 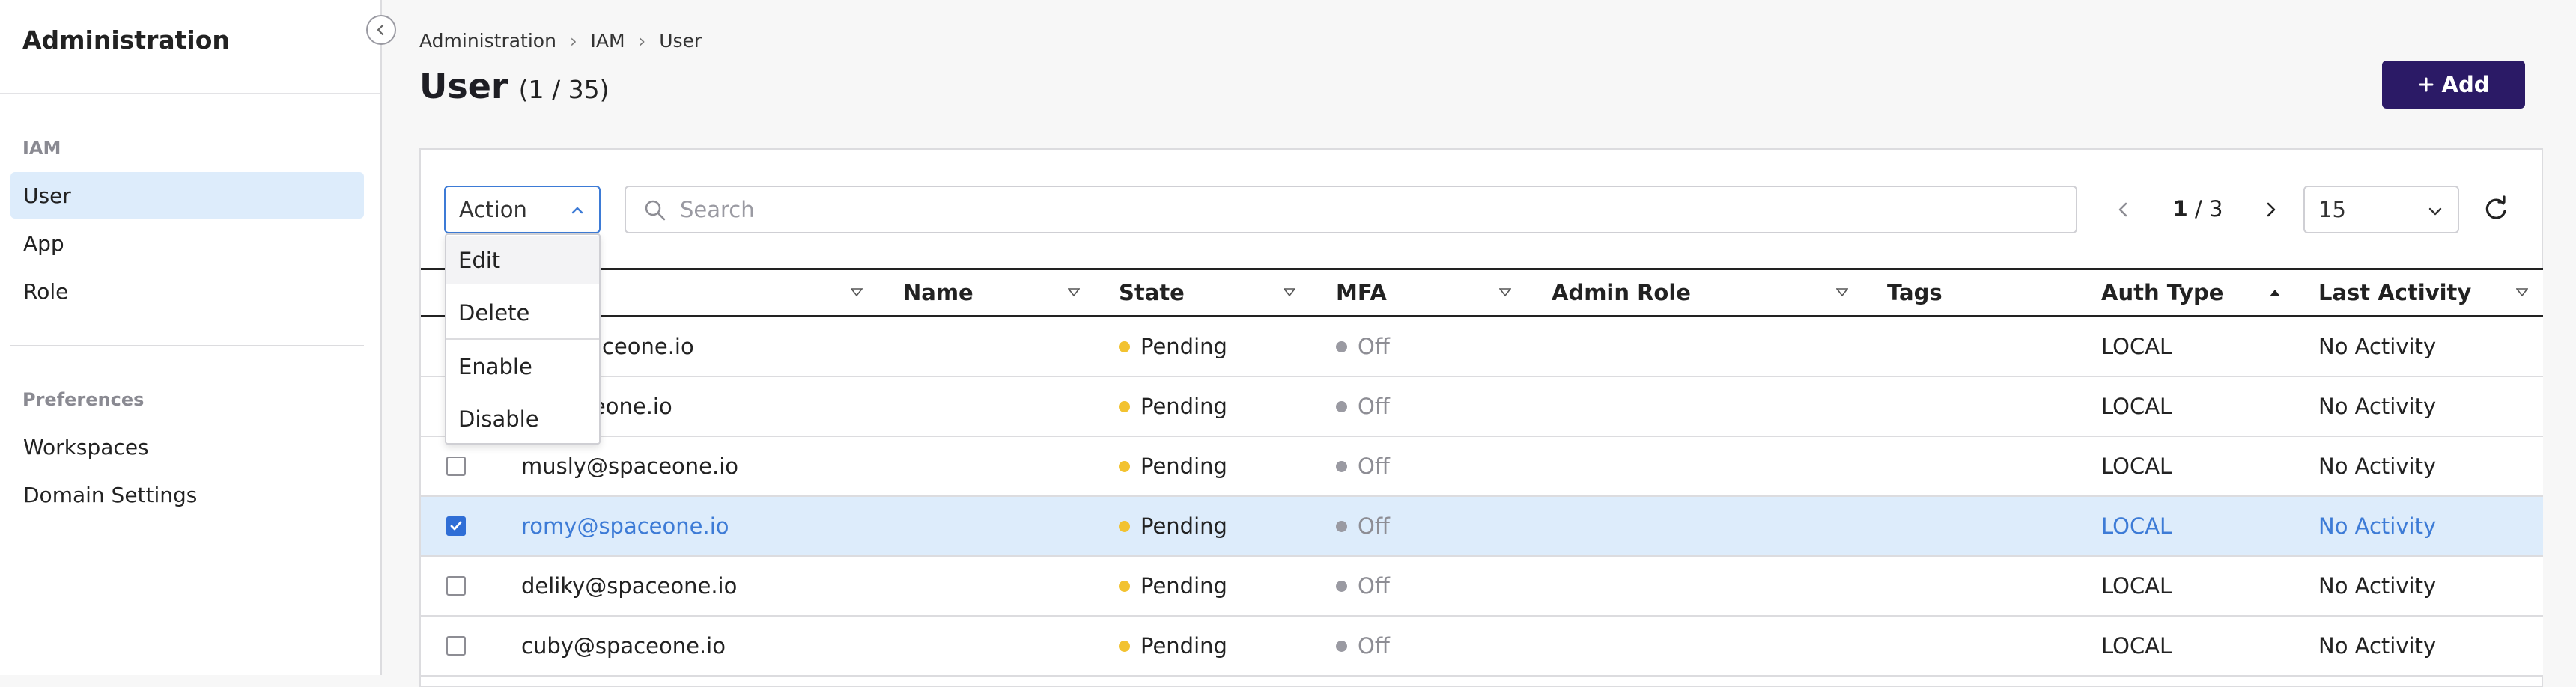 I want to click on check-icon, so click(x=456, y=526).